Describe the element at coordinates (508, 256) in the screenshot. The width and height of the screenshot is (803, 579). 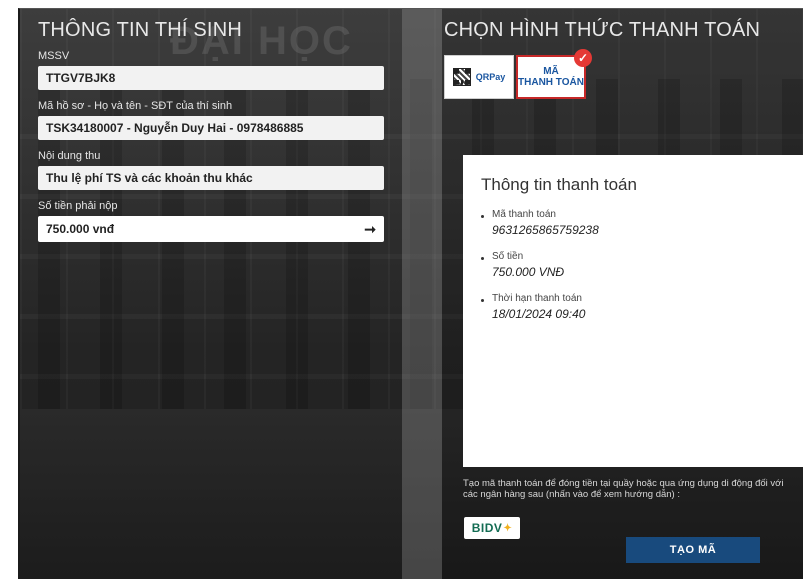
I see `amount-item-label: Số tiền` at that location.